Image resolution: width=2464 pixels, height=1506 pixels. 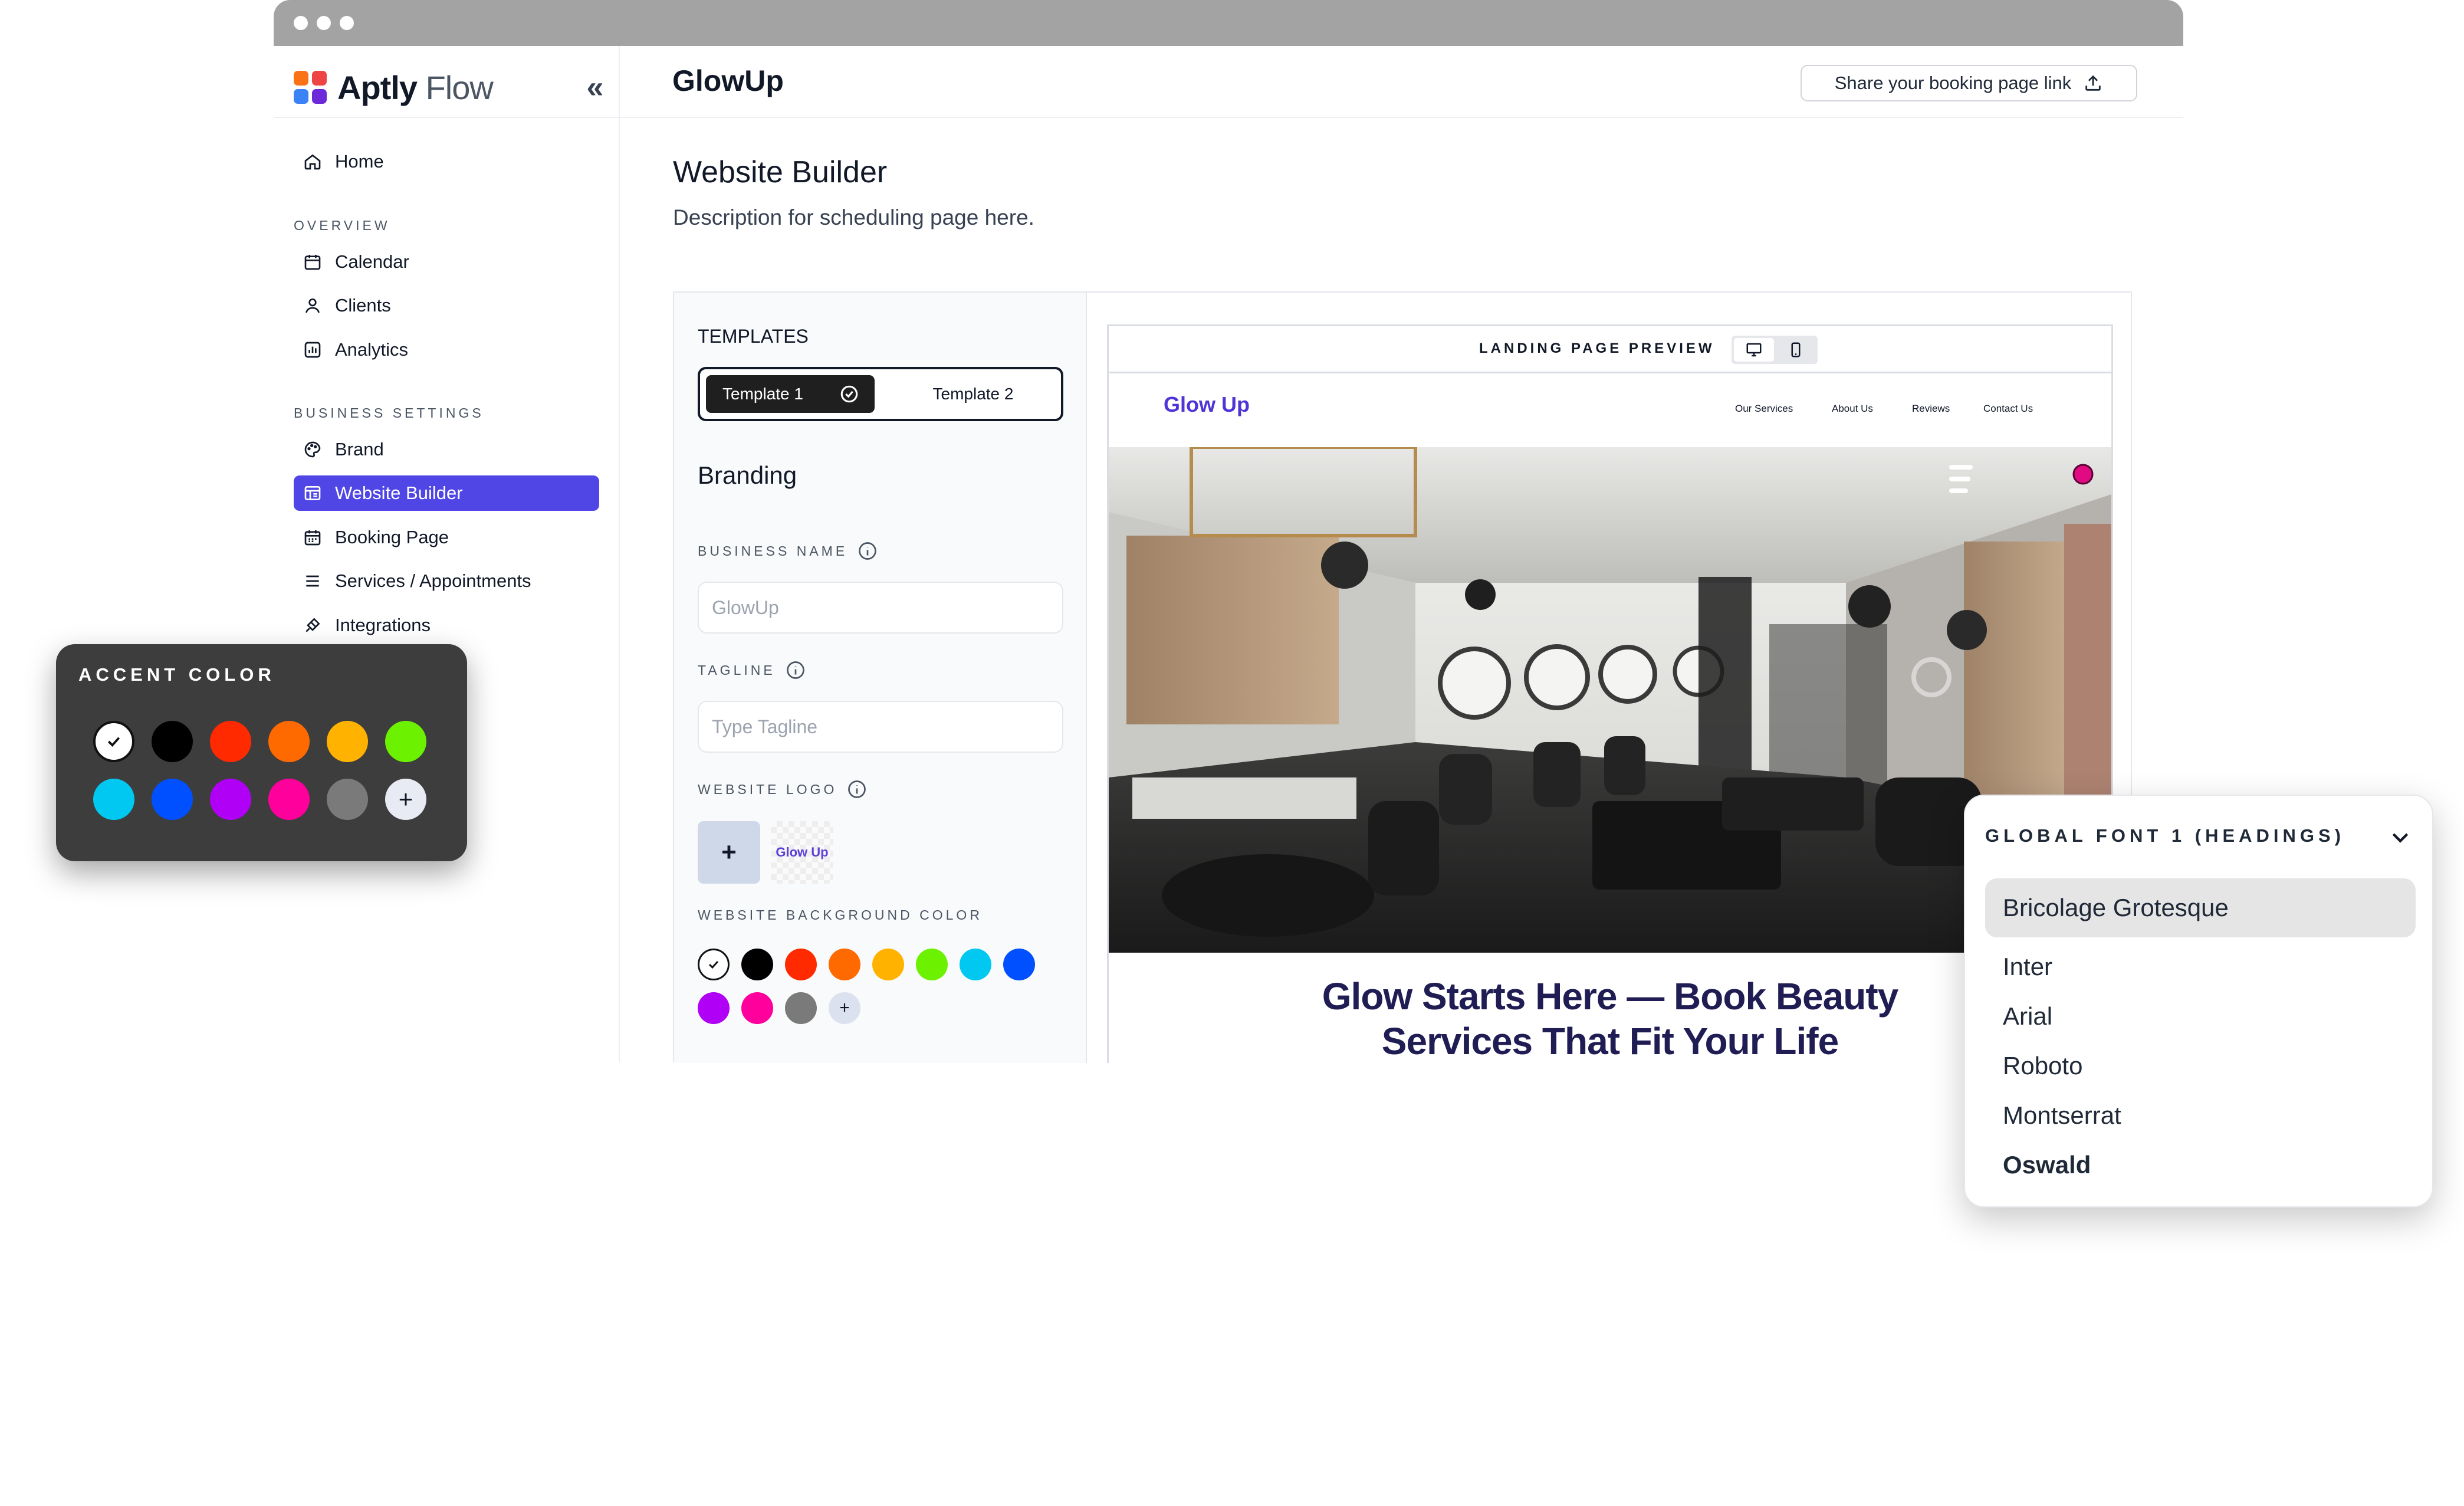 What do you see at coordinates (728, 80) in the screenshot?
I see `business-title: GlowUp` at bounding box center [728, 80].